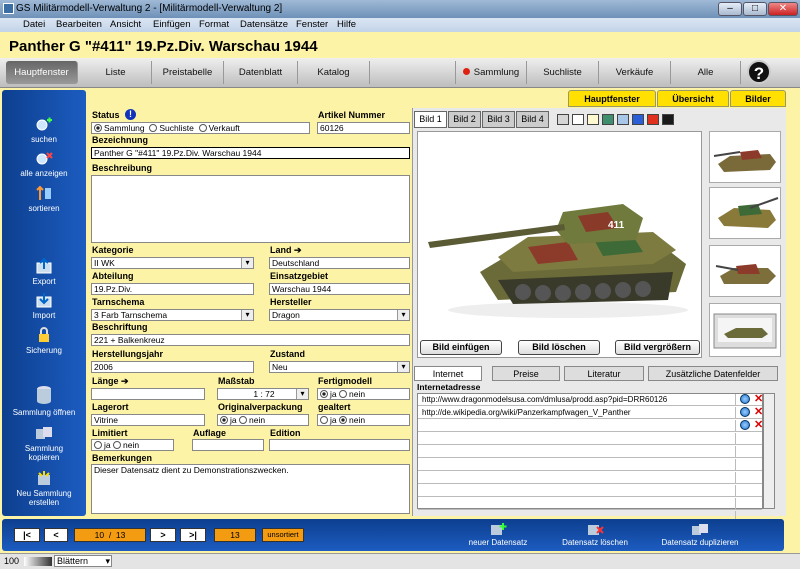 Image resolution: width=800 pixels, height=569 pixels. I want to click on nav-verkaeufe: Verkäufe, so click(635, 72).